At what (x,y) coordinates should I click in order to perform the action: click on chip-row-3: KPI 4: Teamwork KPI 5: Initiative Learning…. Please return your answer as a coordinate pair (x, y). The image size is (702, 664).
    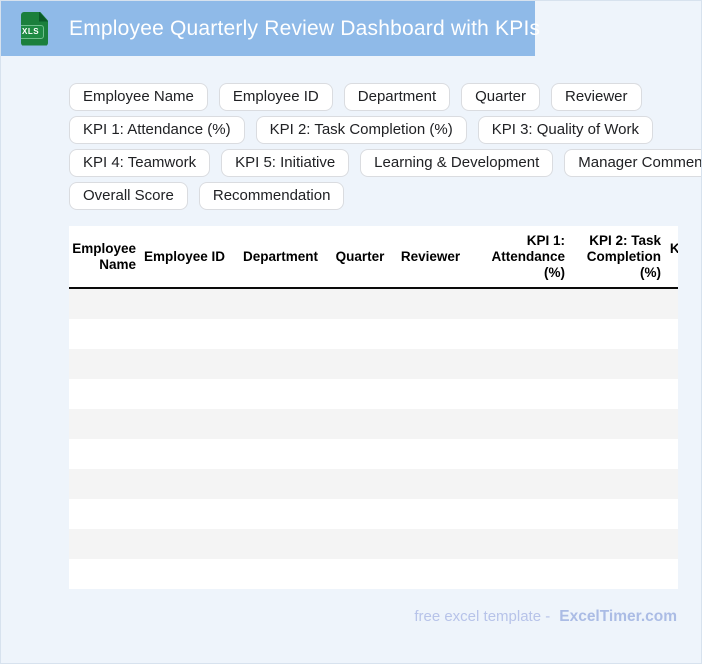
    Looking at the image, I should click on (385, 163).